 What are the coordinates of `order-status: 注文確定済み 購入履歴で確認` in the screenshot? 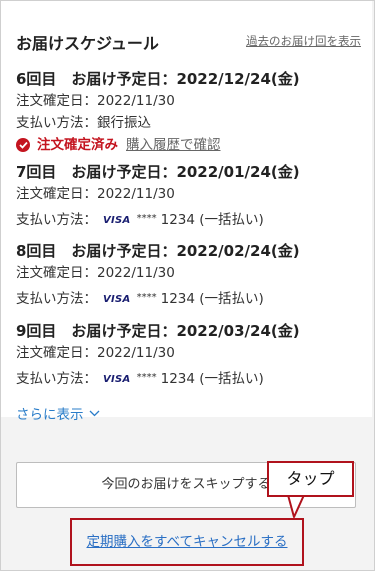 It's located at (190, 145).